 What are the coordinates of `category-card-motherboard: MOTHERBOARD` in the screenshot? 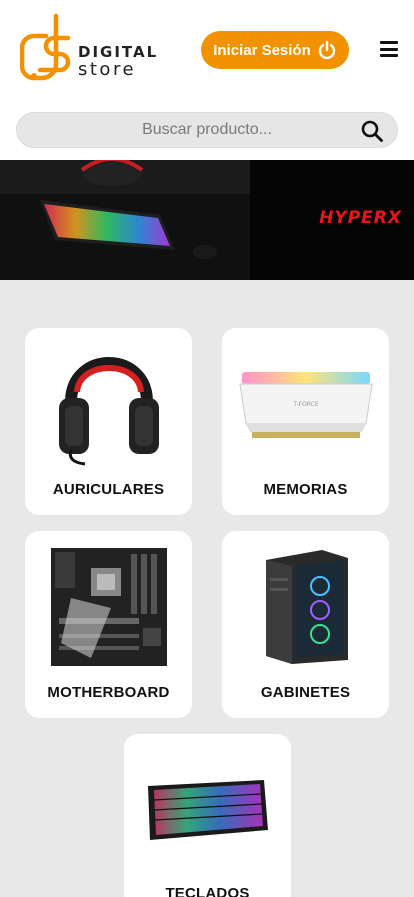 It's located at (108, 624).